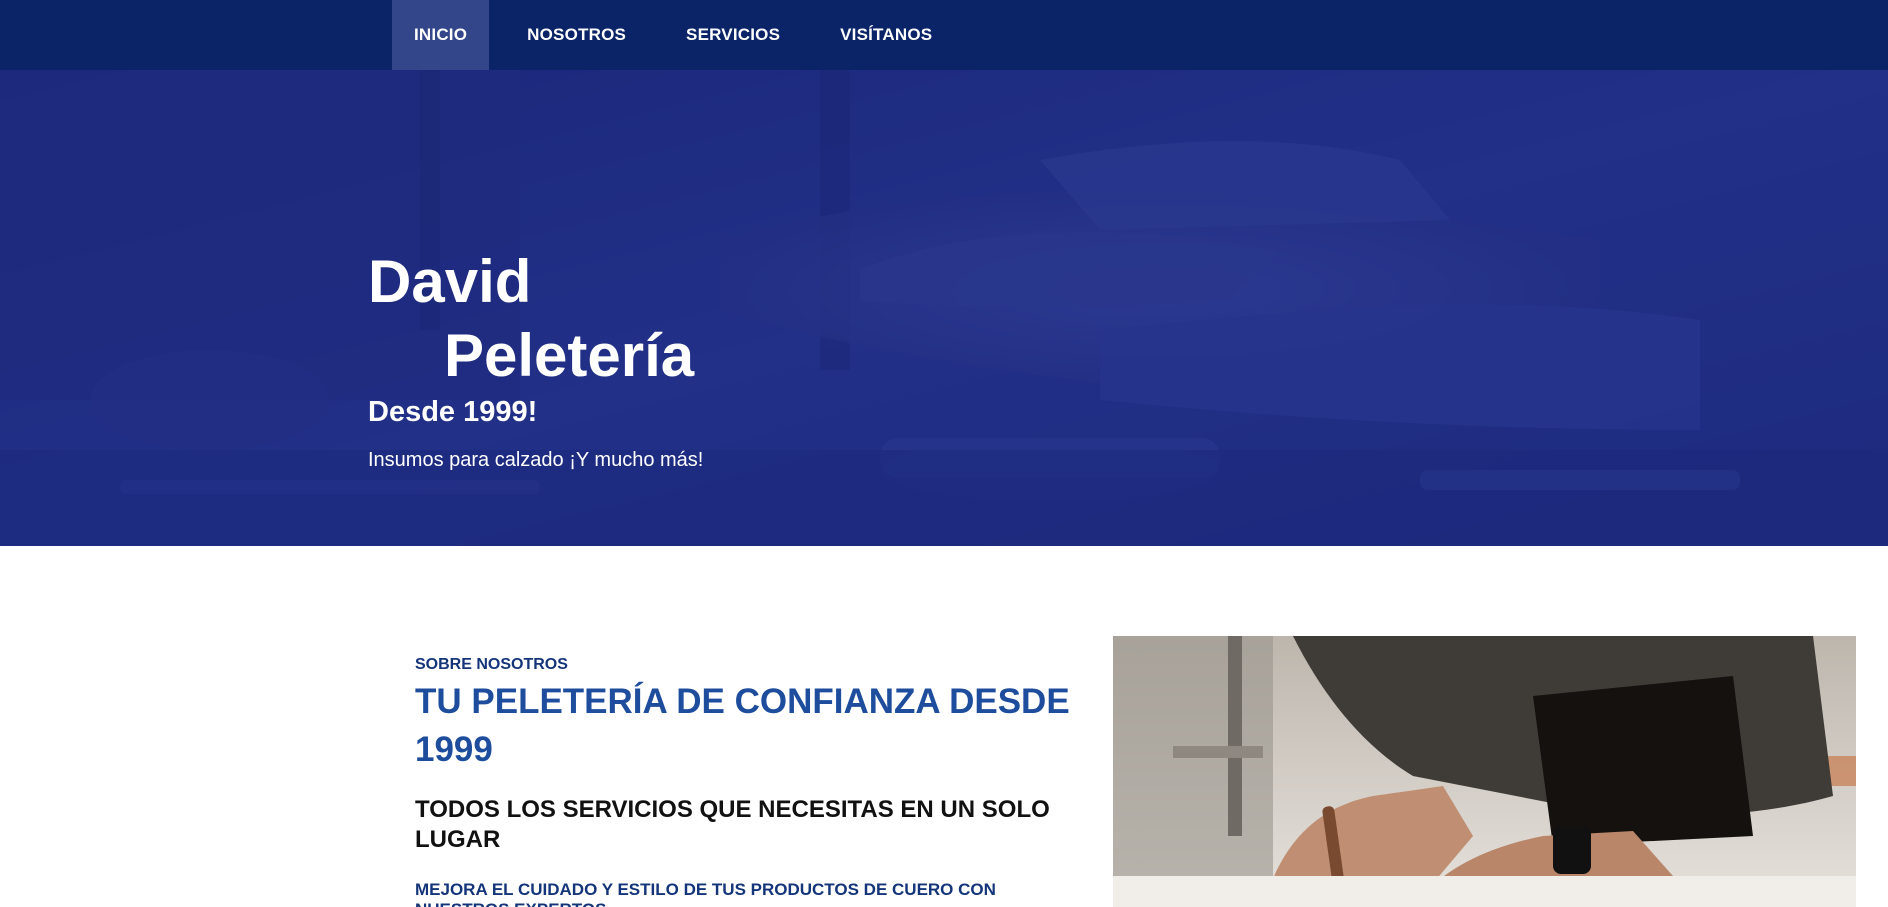 This screenshot has width=1888, height=907. I want to click on main-navbar: INICIO NOSOTROS SERVICIOS VISÍTANOS, so click(944, 35).